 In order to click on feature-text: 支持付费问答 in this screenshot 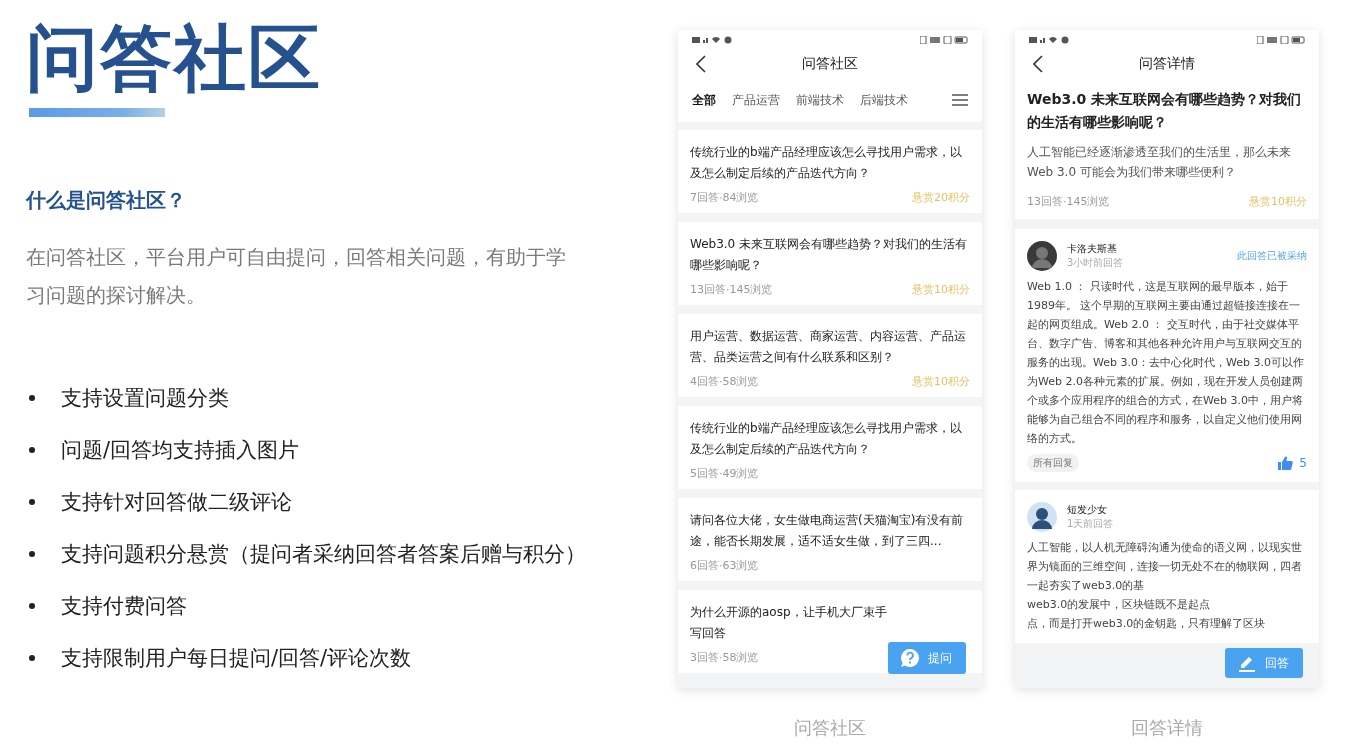, I will do `click(124, 606)`.